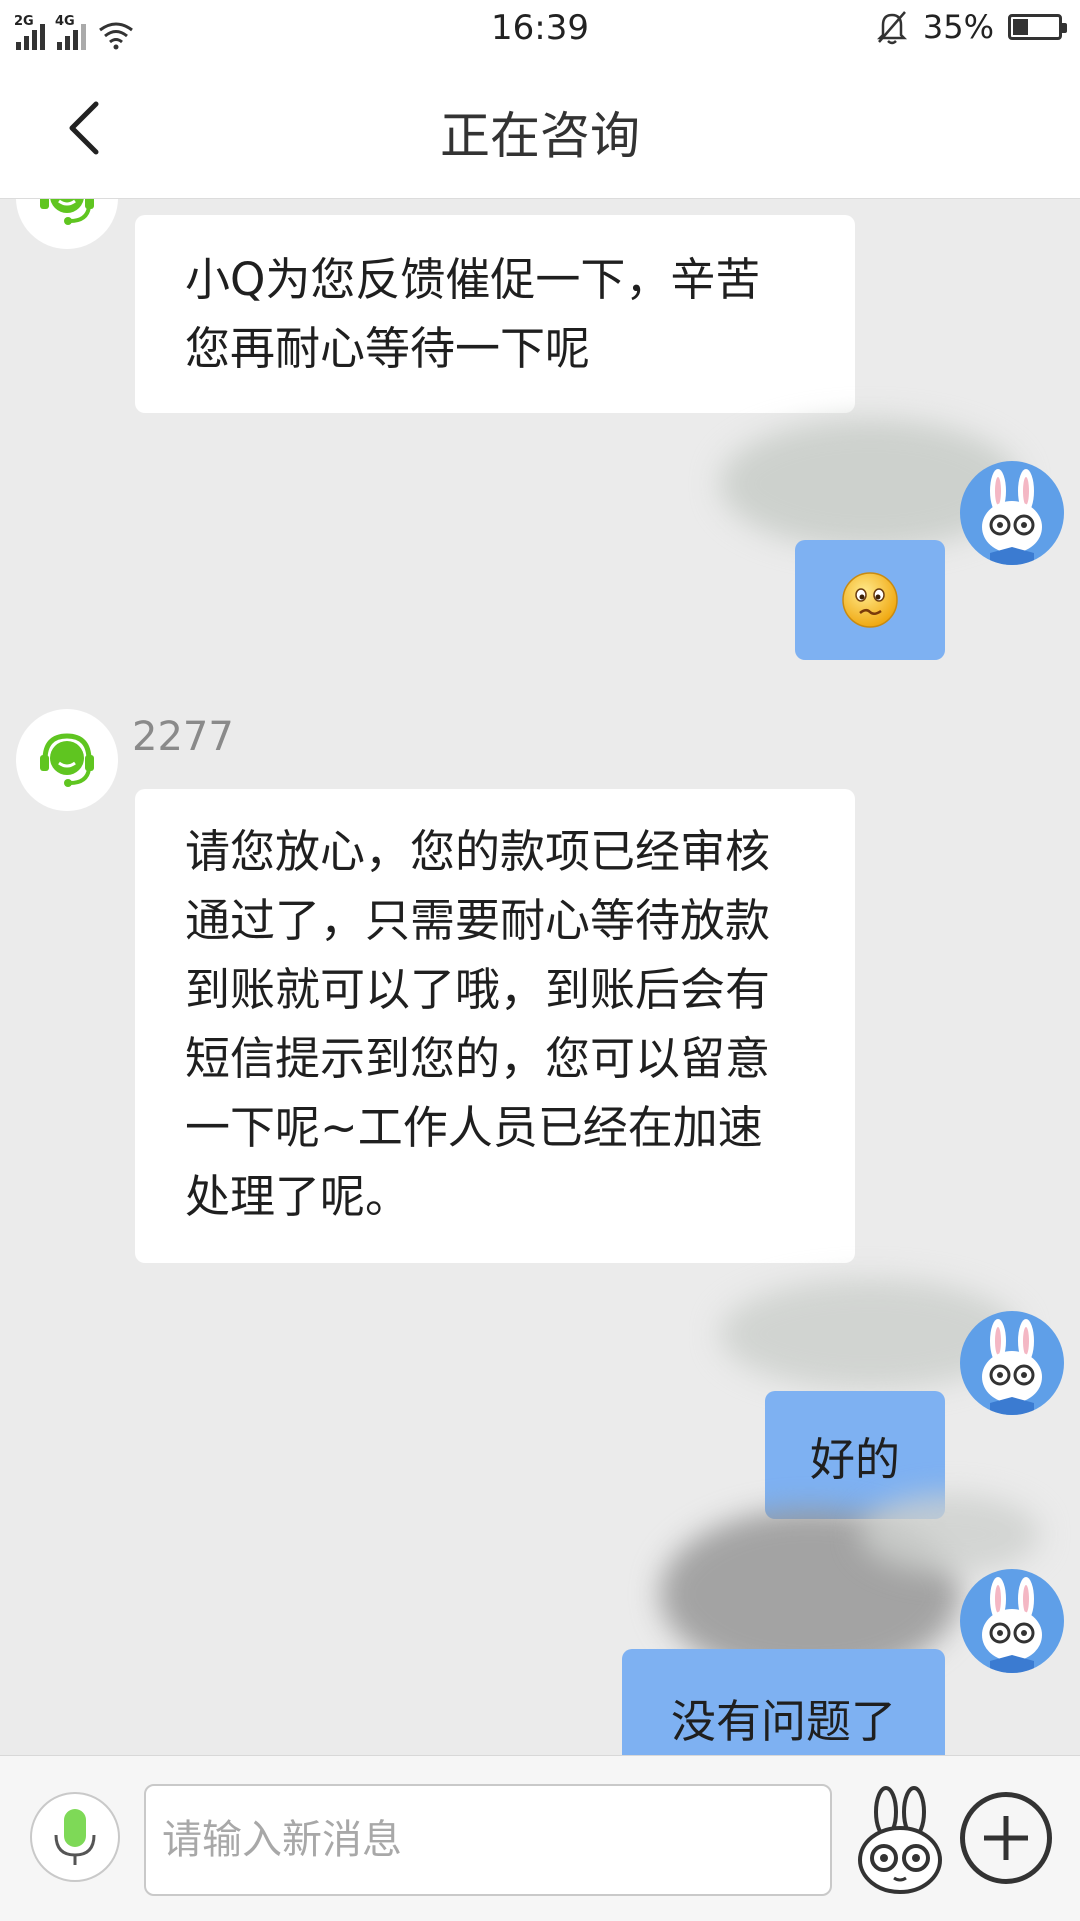 This screenshot has height=1921, width=1080. Describe the element at coordinates (478, 989) in the screenshot. I see `message-text-line: 到账就可以了哦，到账后会有` at that location.